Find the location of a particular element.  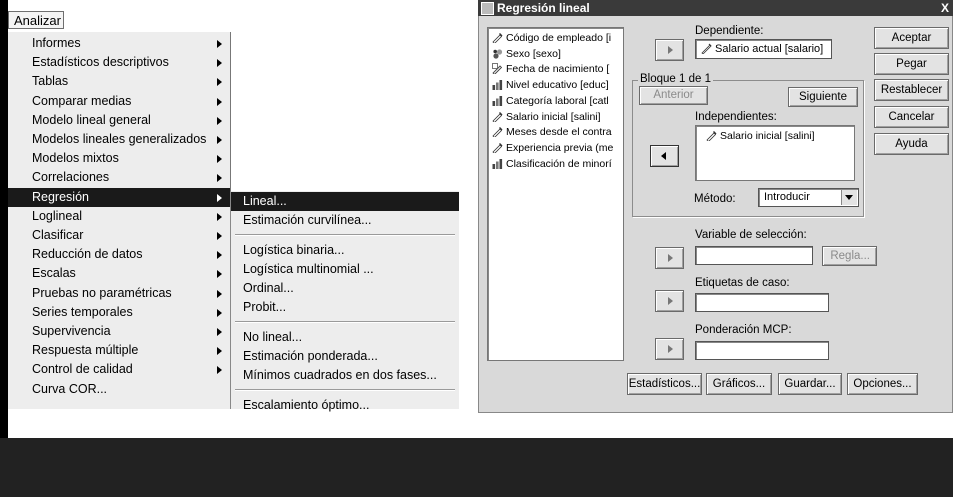

dependiente-label: Dependiente: is located at coordinates (729, 31).